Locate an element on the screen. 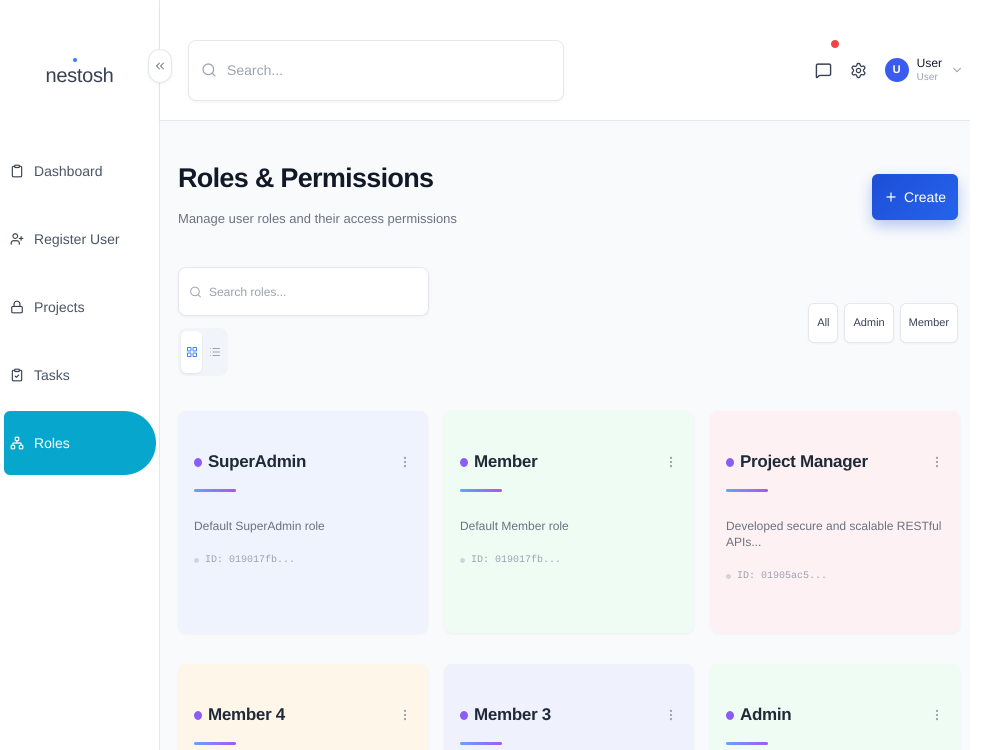  role-description: Default Member role is located at coordinates (515, 526).